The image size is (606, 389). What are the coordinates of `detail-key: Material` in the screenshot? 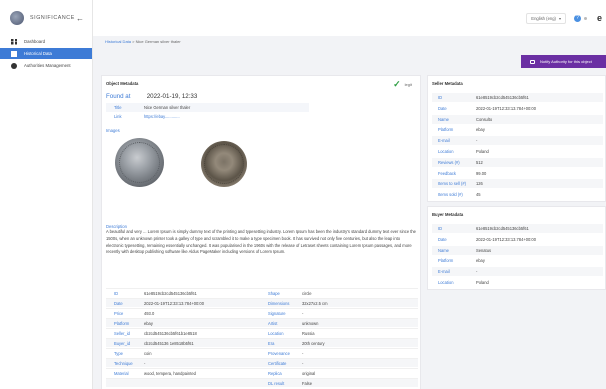 It's located at (121, 373).